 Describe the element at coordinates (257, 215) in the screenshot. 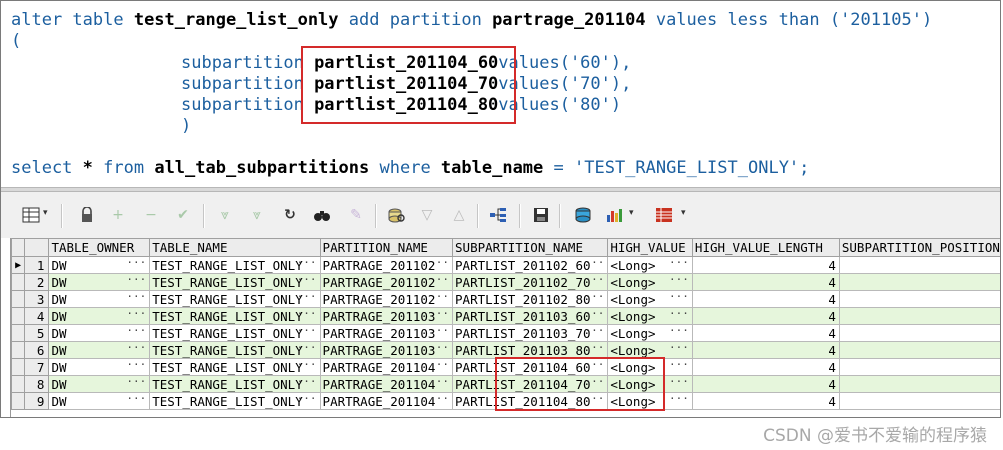

I see `clear-filter-icon: ⩔` at that location.